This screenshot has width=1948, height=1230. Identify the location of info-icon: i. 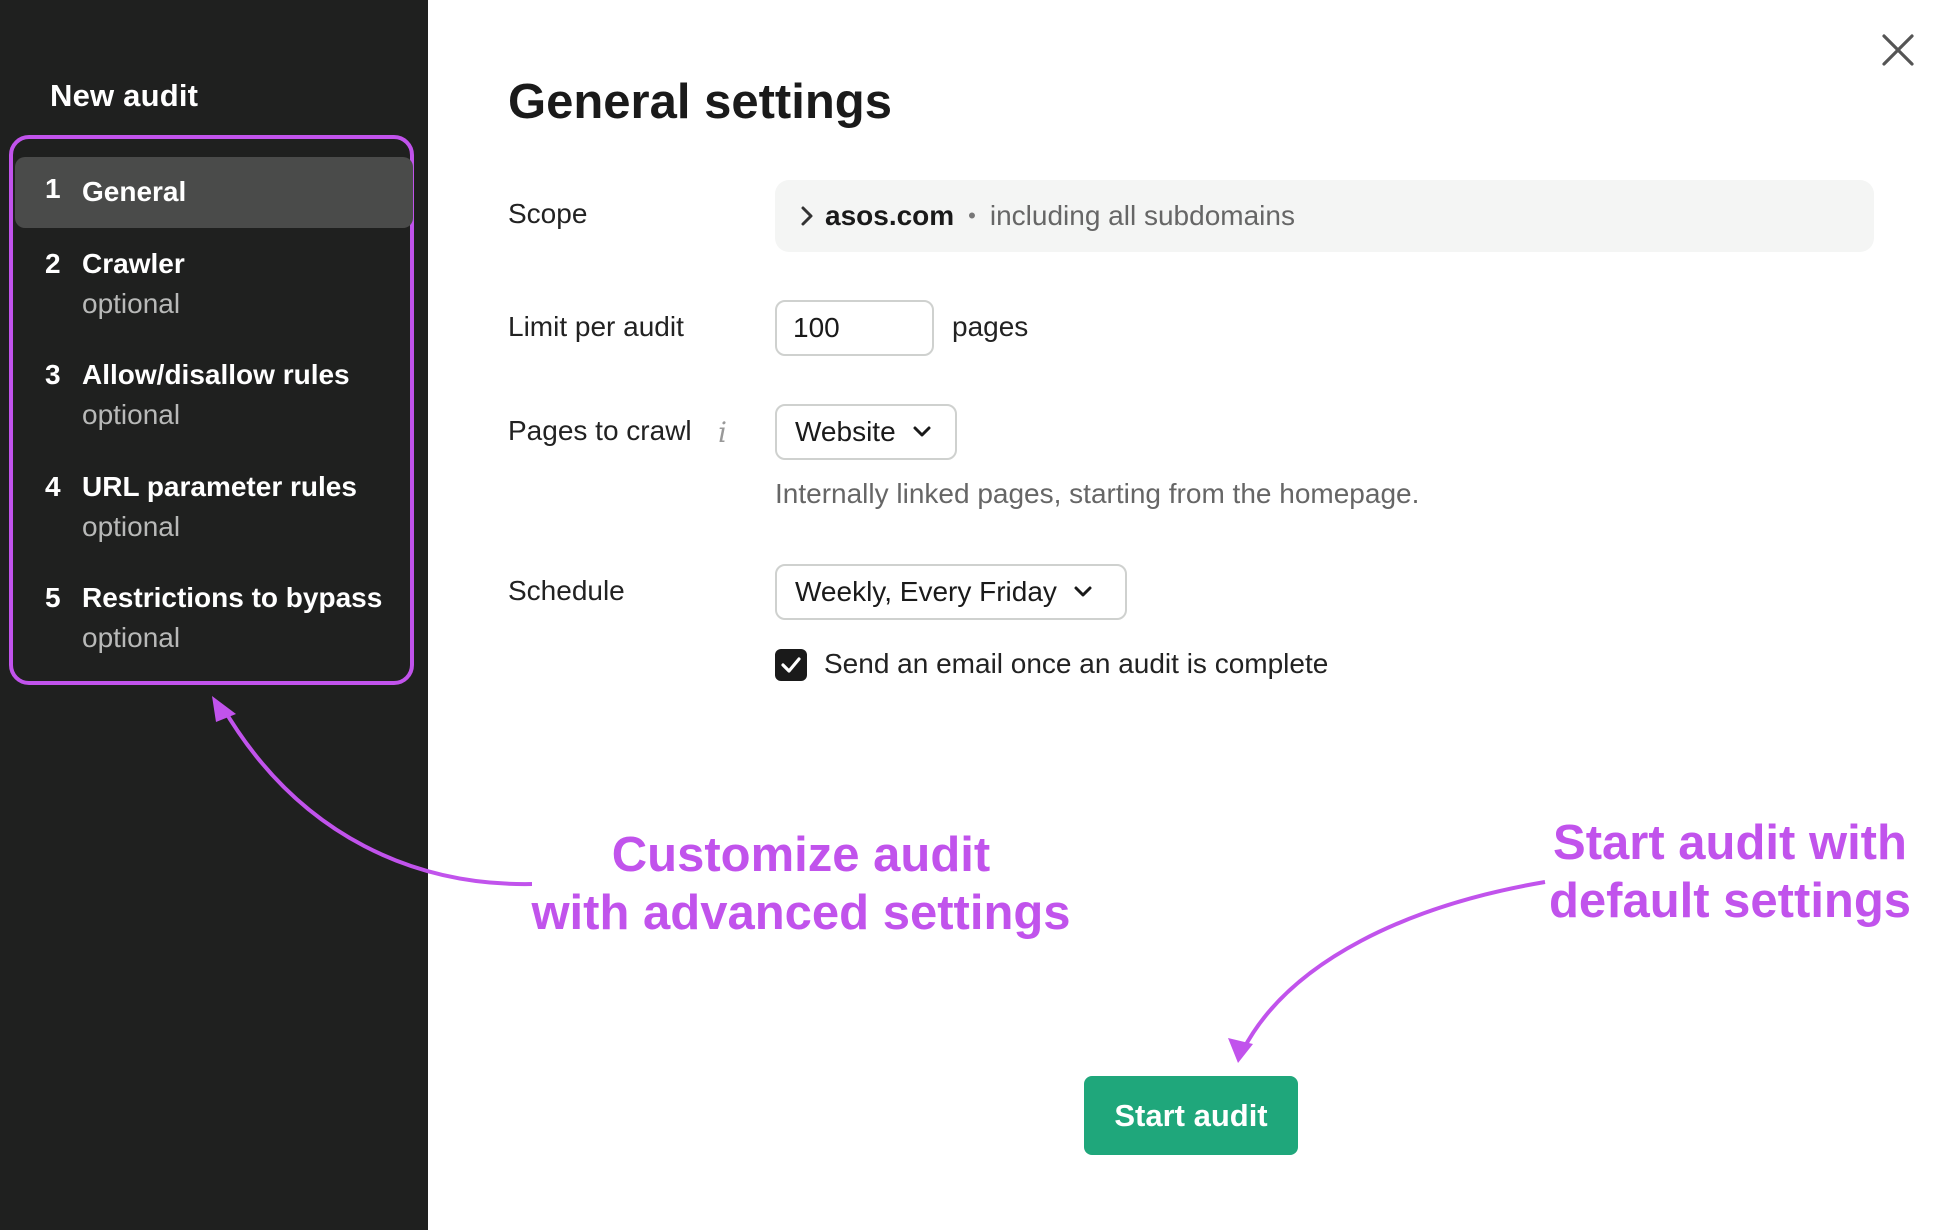
(722, 432).